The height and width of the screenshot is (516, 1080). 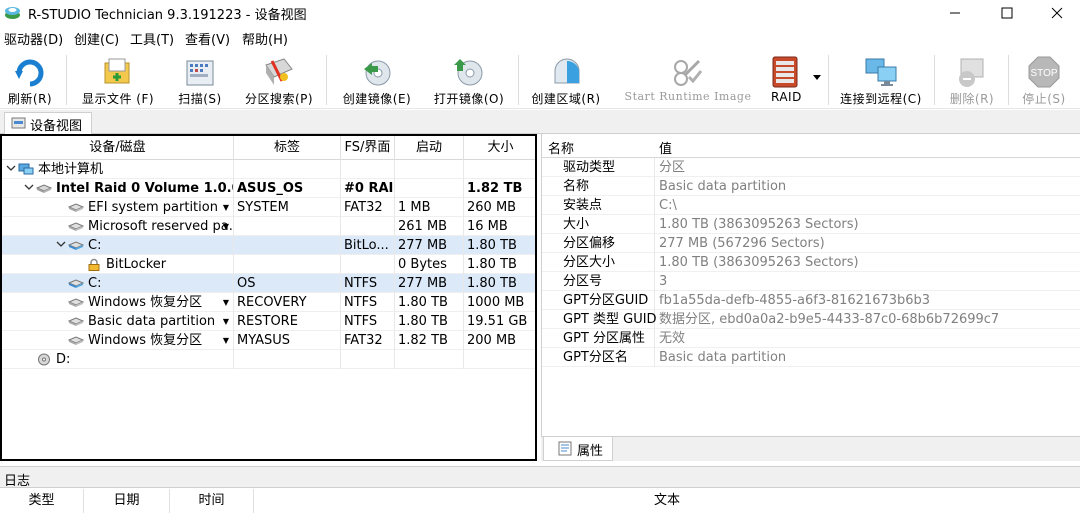 I want to click on device-size-cell: 16 MB, so click(x=487, y=226).